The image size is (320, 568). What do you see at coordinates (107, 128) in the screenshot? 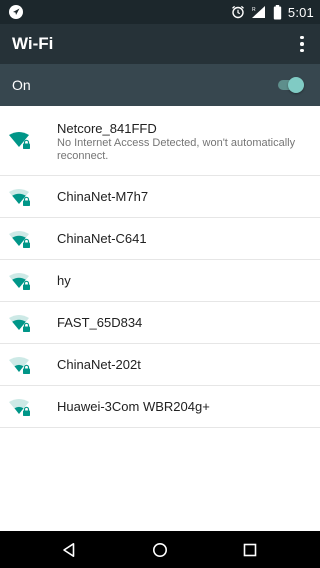
I see `wifi-network-name: Netcore_841FFD` at bounding box center [107, 128].